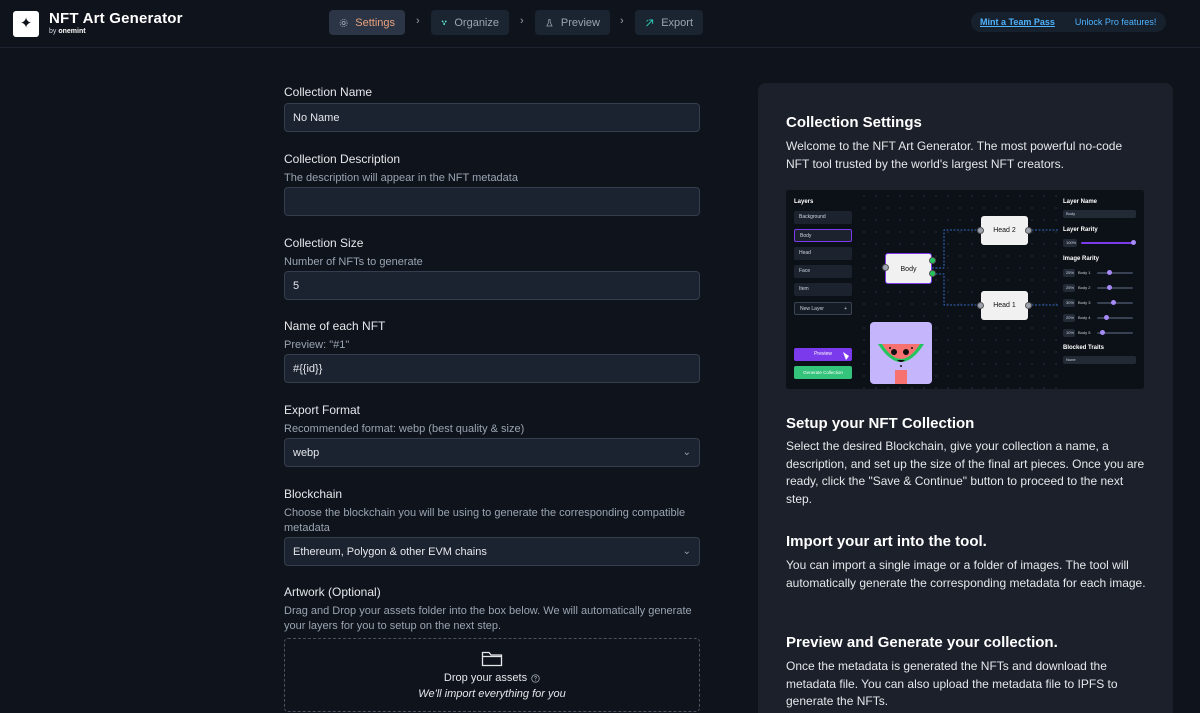 Image resolution: width=1200 pixels, height=713 pixels. Describe the element at coordinates (1084, 272) in the screenshot. I see `demo-rarity-name: Body 1` at that location.